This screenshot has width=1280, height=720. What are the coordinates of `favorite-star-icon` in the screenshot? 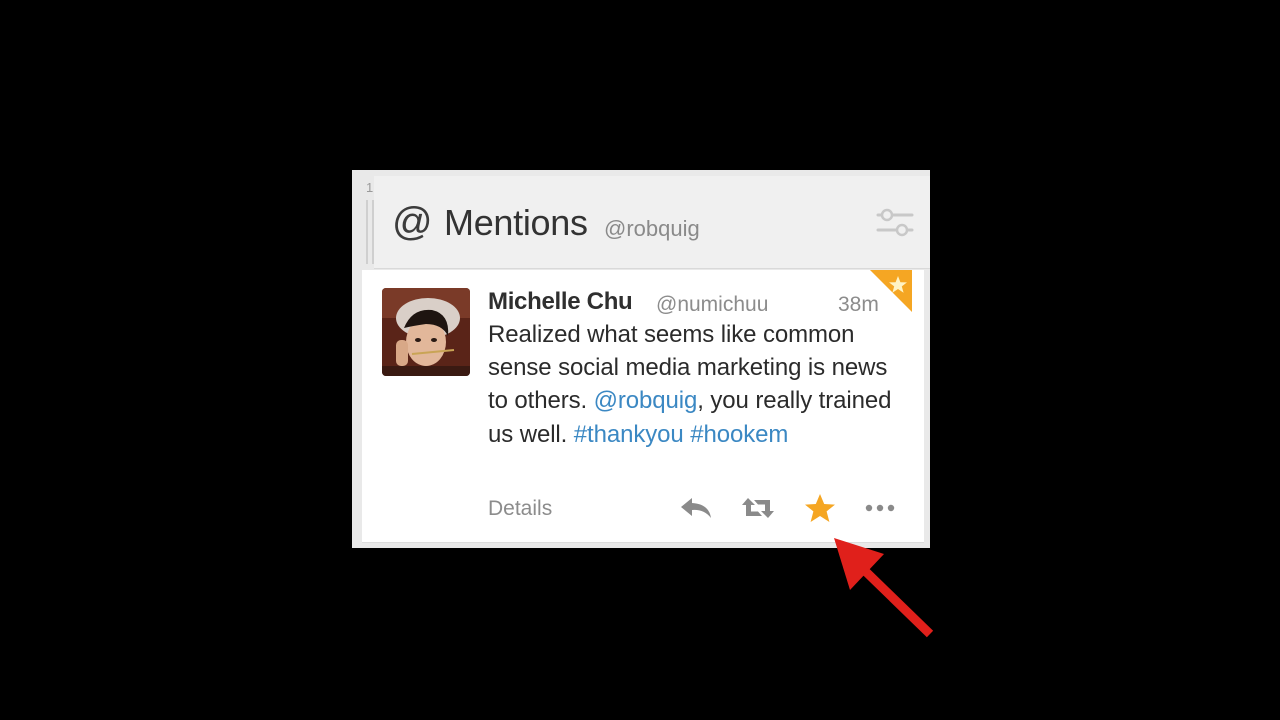 It's located at (820, 508).